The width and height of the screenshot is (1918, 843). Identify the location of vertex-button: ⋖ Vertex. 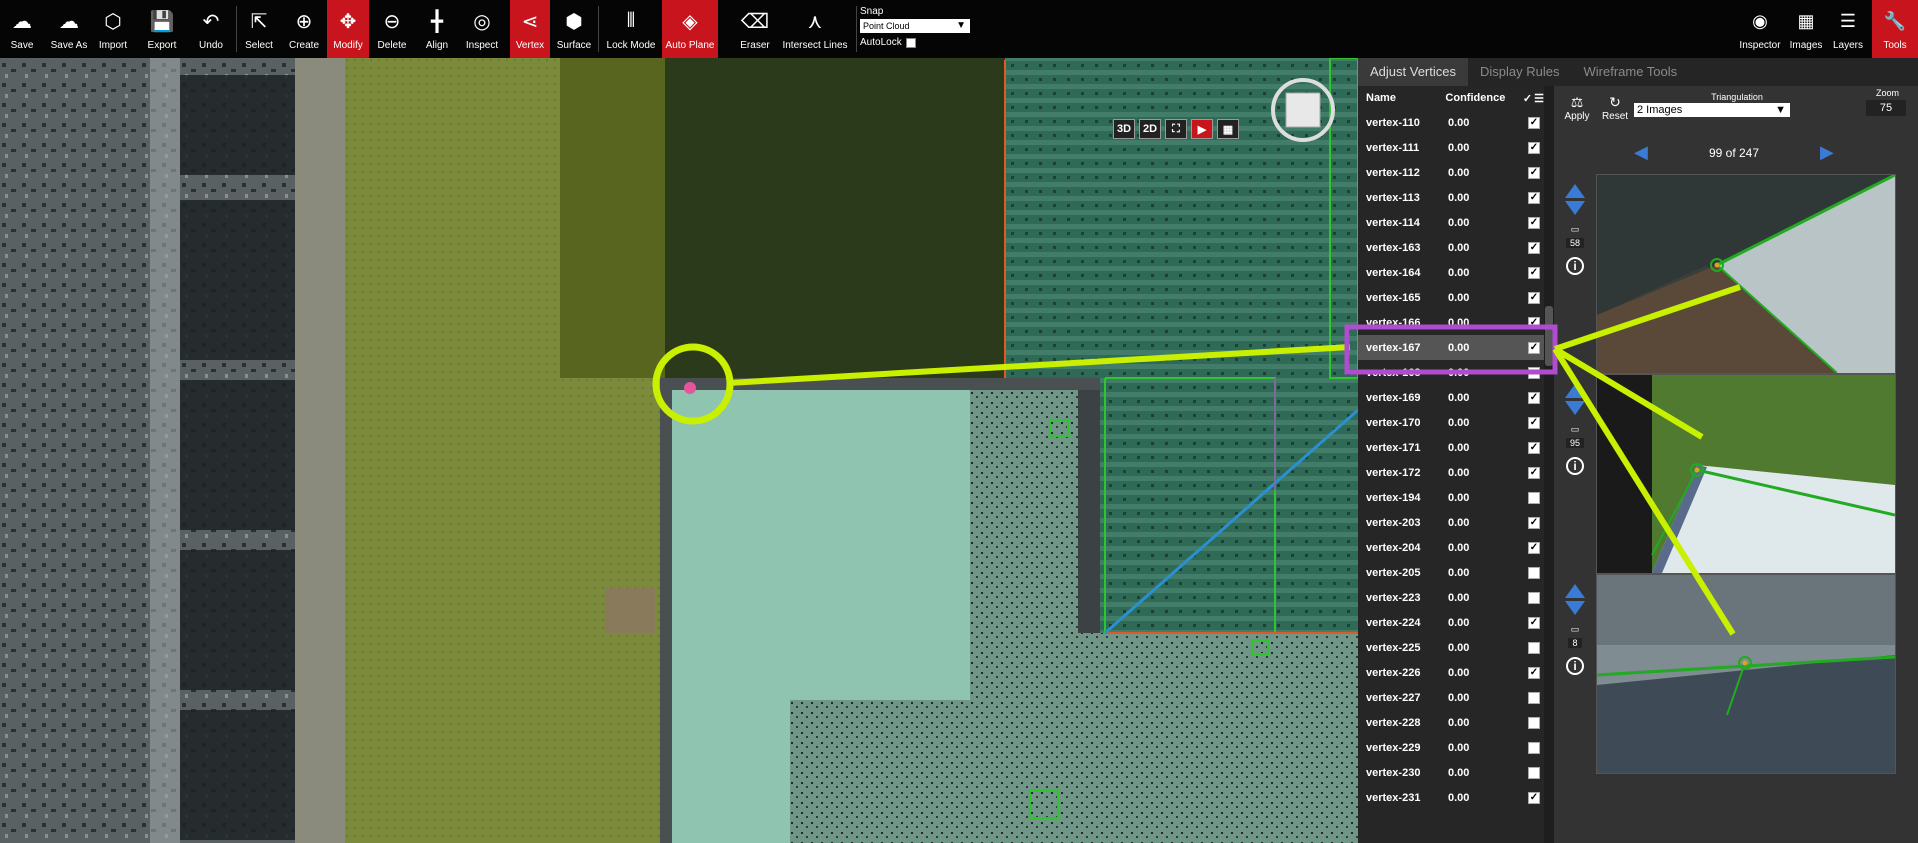
(530, 29).